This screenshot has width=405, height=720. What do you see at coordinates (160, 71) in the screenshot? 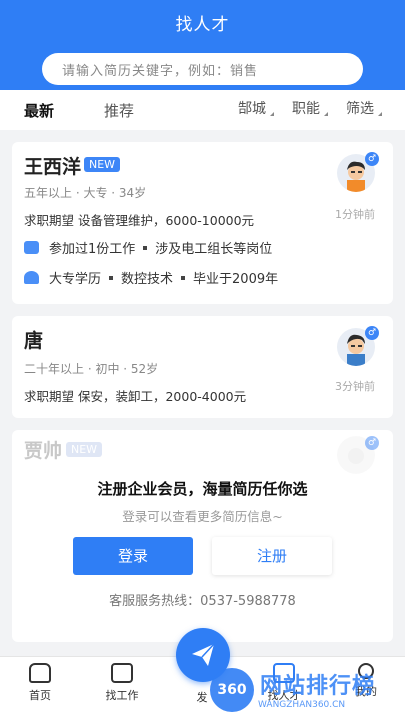
I see `search-placeholder: 请输入简历关键字，例如：销售` at bounding box center [160, 71].